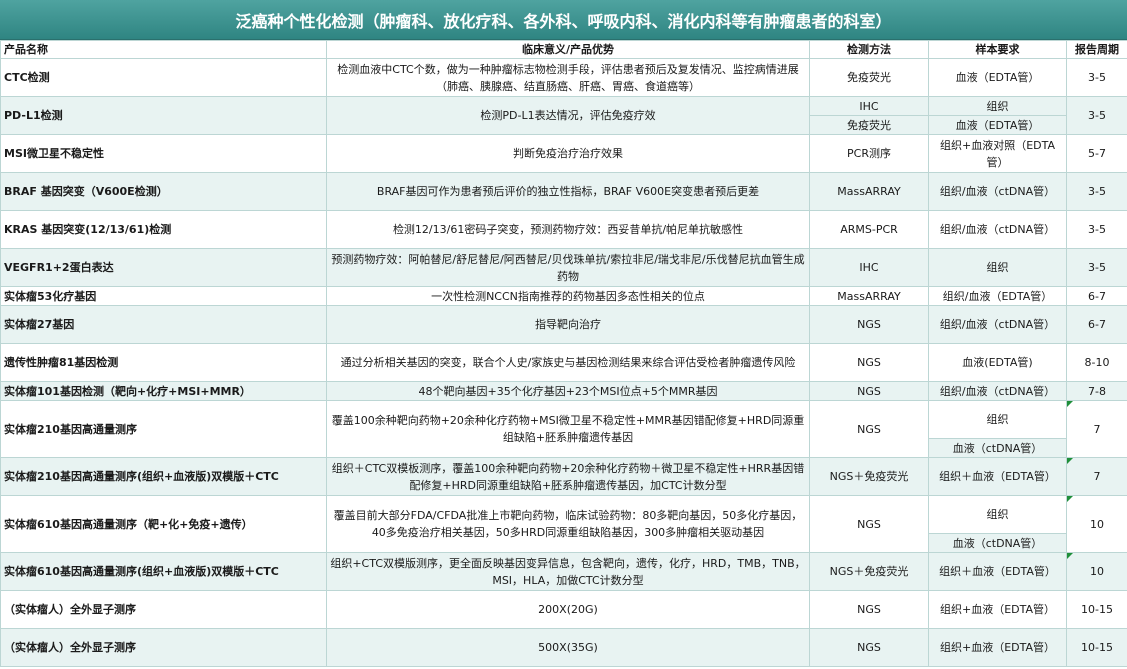 This screenshot has height=669, width=1127. I want to click on header-method: 检测方法, so click(869, 49).